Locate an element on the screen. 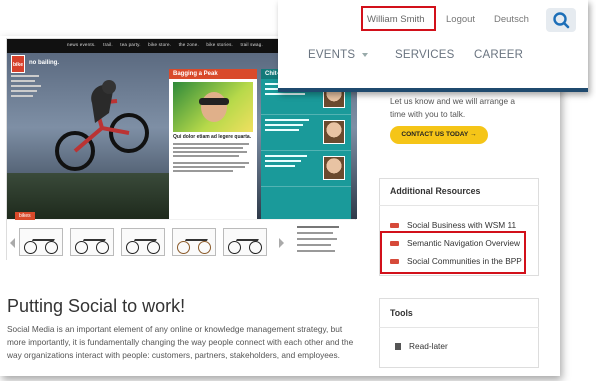 The width and height of the screenshot is (596, 381). nav-services: SERVICES is located at coordinates (425, 55).